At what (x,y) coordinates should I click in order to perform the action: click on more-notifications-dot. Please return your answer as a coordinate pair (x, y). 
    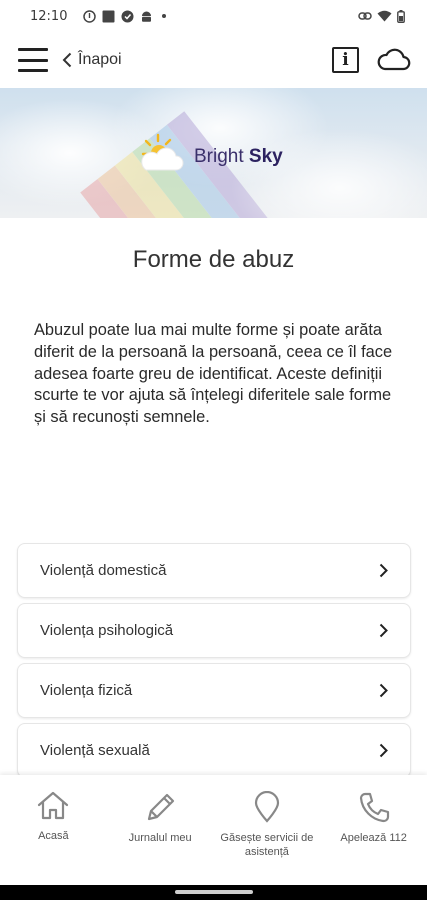
    Looking at the image, I should click on (164, 16).